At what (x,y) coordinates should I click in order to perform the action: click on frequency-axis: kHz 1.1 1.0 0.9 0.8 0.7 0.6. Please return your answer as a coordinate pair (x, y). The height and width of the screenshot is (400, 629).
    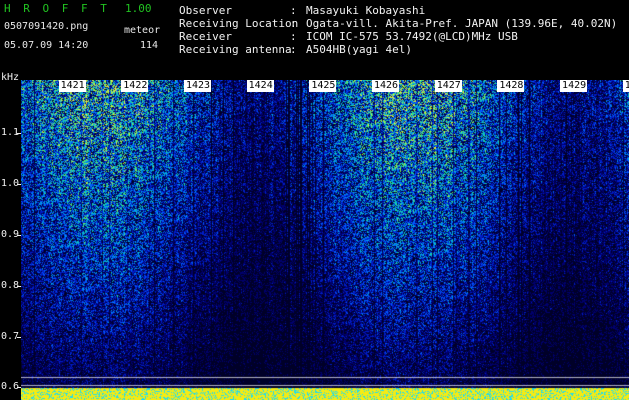
    Looking at the image, I should click on (10, 236).